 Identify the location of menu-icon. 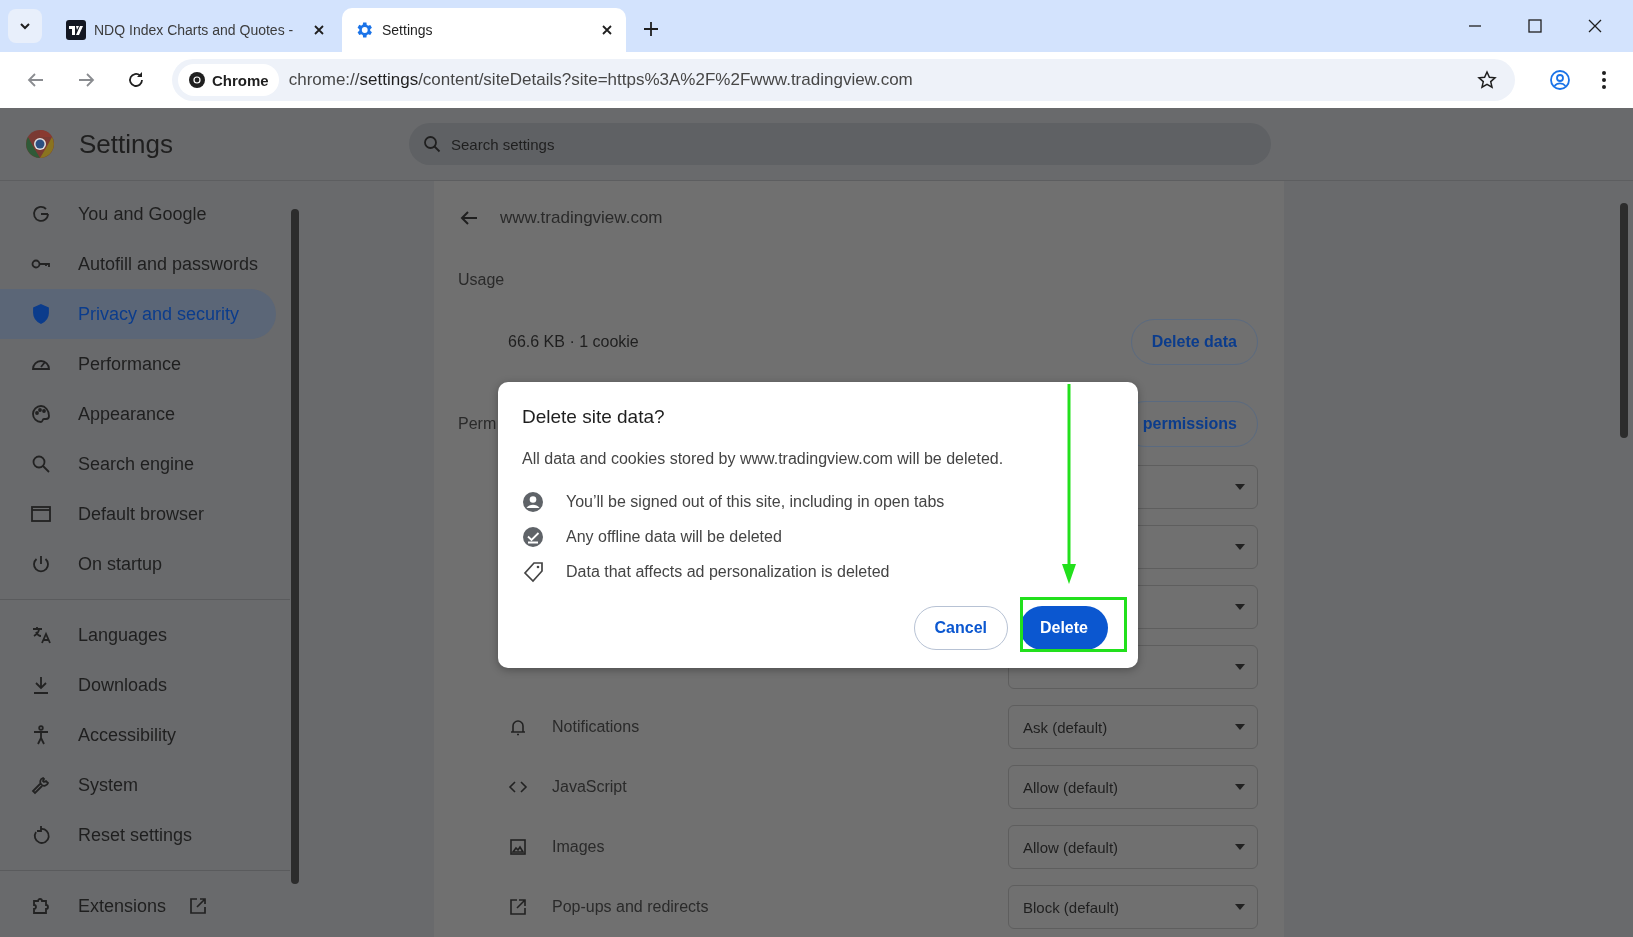
(1604, 80).